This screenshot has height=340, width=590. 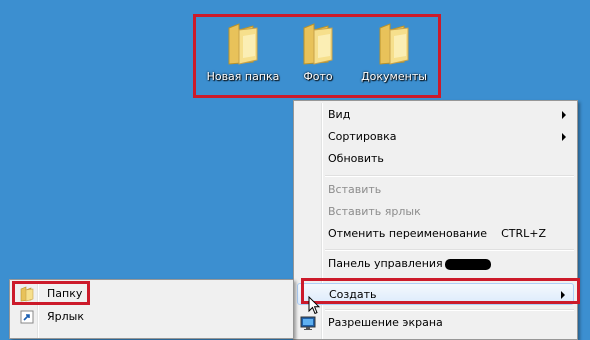 I want to click on menu-item-label: Панель управления, so click(x=409, y=264).